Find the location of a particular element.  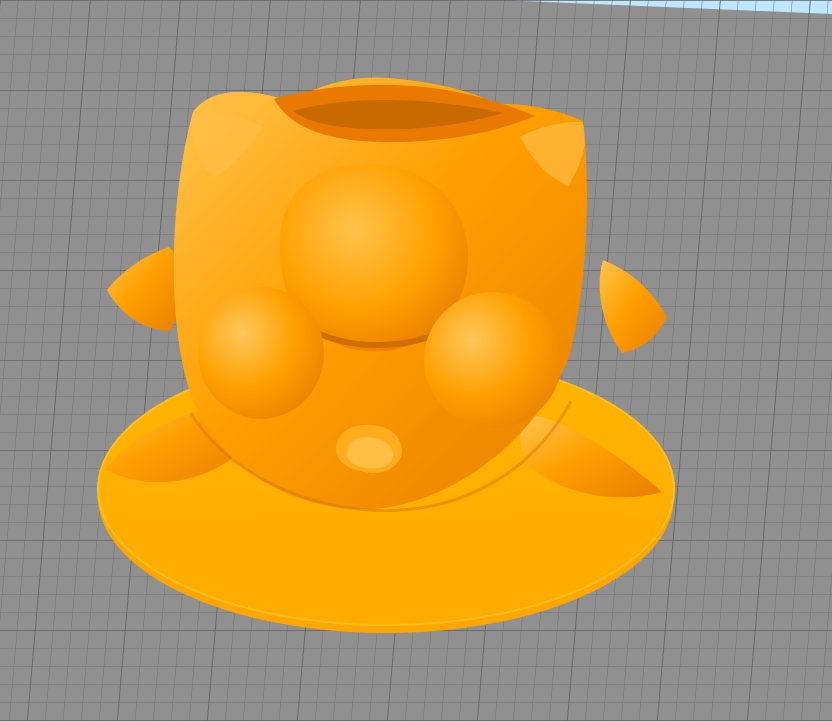

right-cheek is located at coordinates (493, 360).